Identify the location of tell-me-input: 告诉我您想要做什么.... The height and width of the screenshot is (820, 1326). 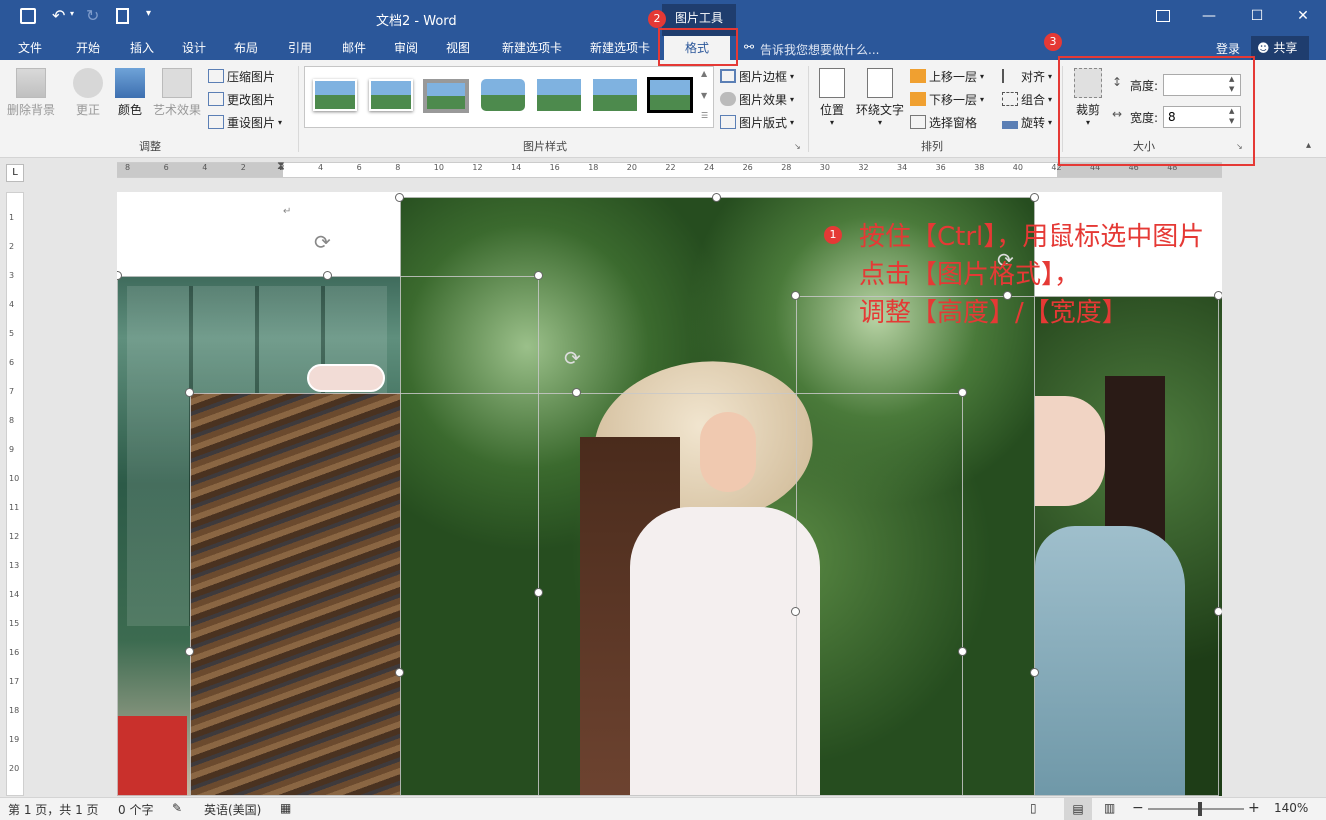
(819, 49).